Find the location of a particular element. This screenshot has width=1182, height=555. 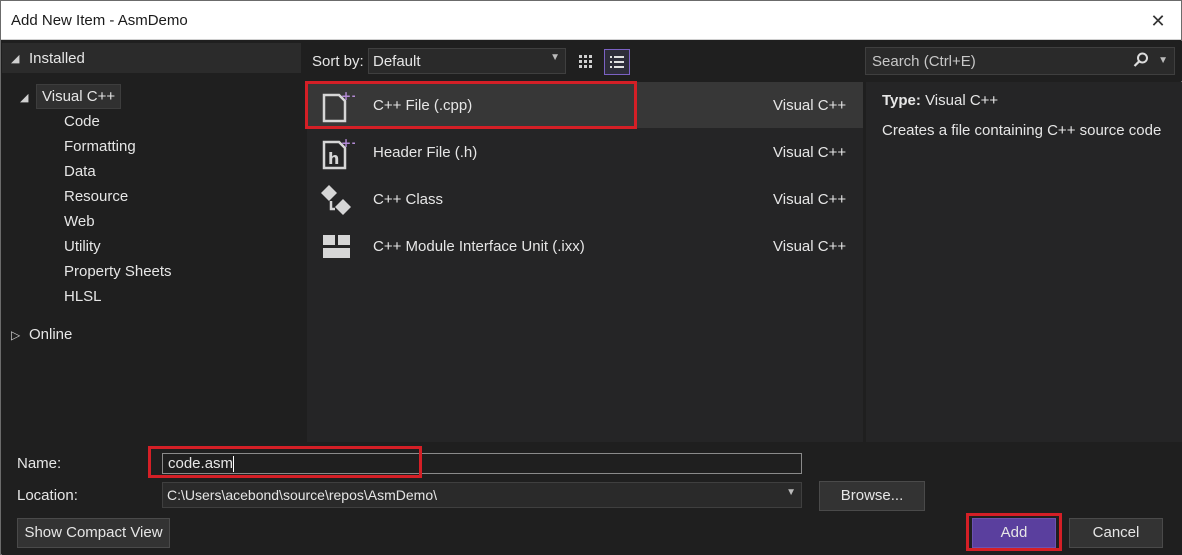

name-label: Name: is located at coordinates (39, 463).